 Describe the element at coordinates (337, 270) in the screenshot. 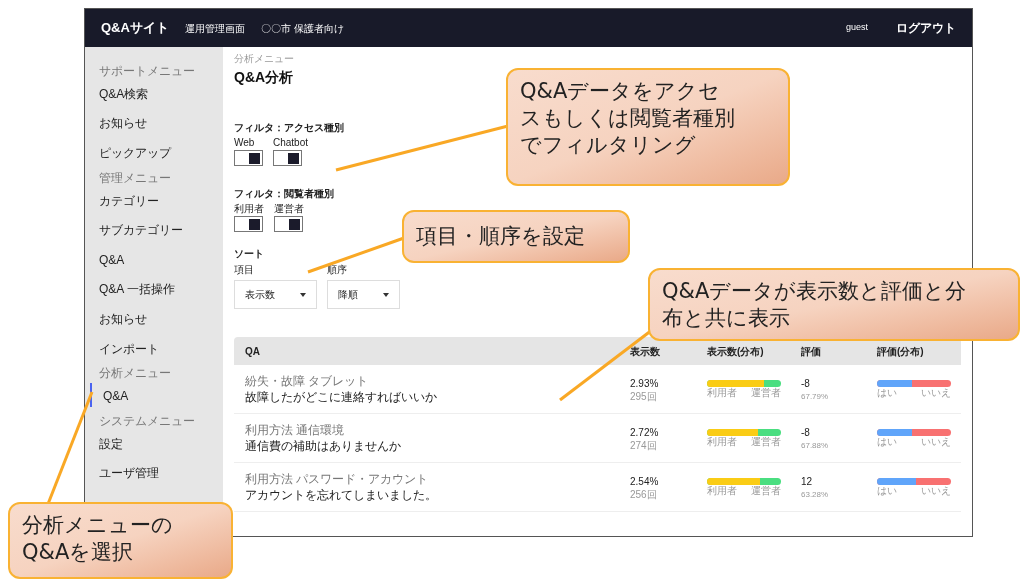

I see `select-label: 順序` at that location.